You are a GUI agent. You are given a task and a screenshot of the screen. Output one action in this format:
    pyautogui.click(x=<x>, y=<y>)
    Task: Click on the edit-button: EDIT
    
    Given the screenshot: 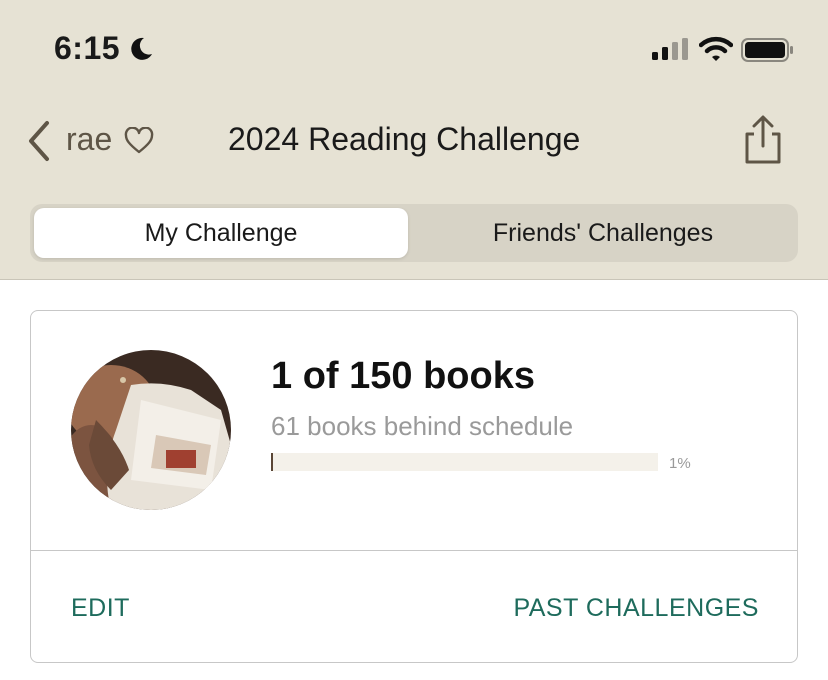 What is the action you would take?
    pyautogui.click(x=100, y=608)
    